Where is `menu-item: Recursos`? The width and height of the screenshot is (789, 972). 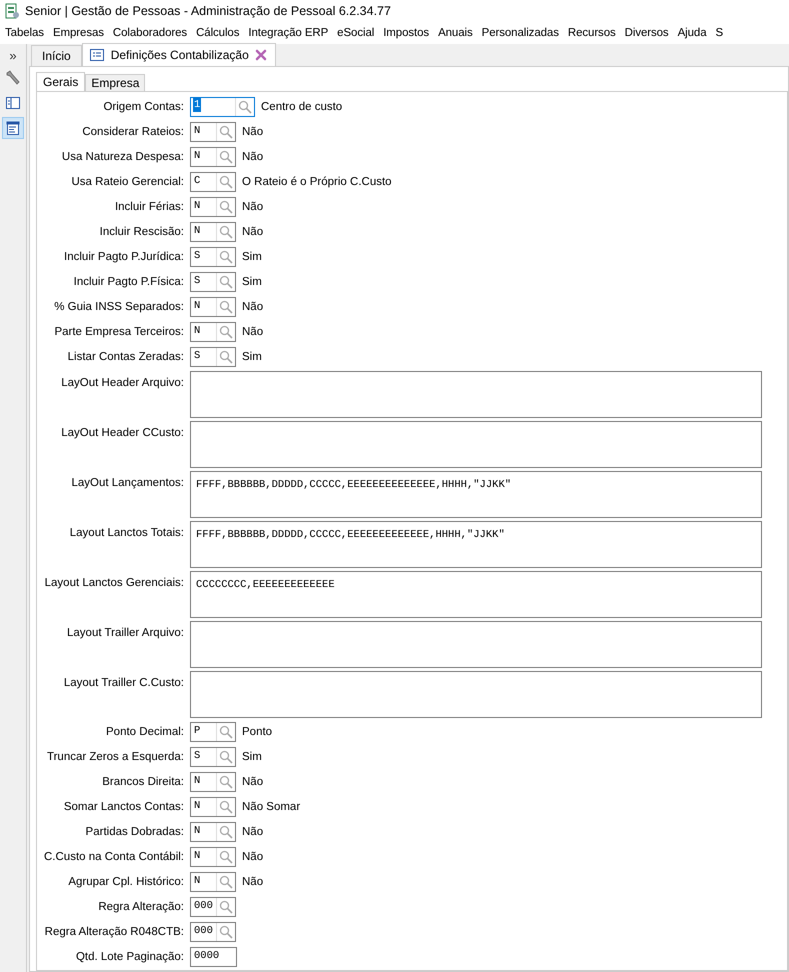 menu-item: Recursos is located at coordinates (592, 33).